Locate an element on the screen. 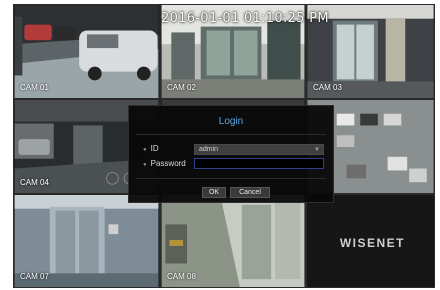 Image resolution: width=440 pixels, height=290 pixels. password-input is located at coordinates (259, 163).